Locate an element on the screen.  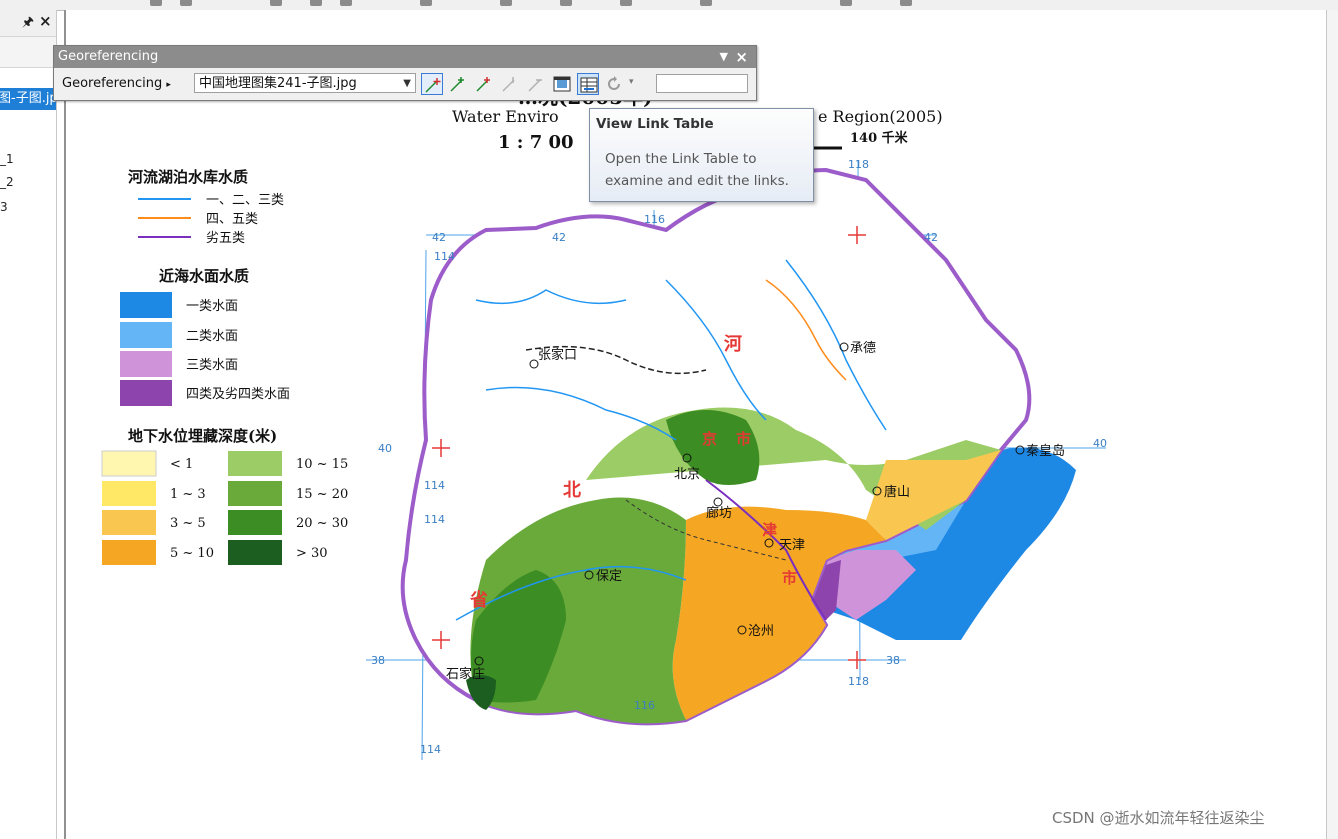
add-control-points-button is located at coordinates (432, 84).